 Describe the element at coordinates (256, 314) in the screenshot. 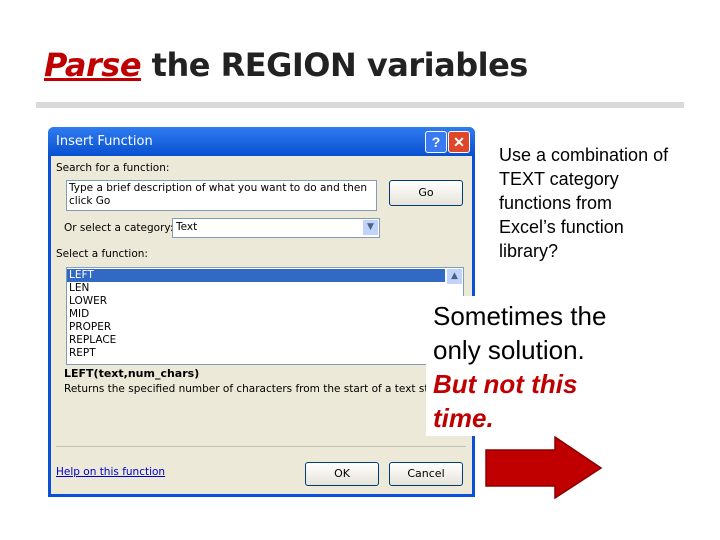

I see `list-item: MID` at that location.